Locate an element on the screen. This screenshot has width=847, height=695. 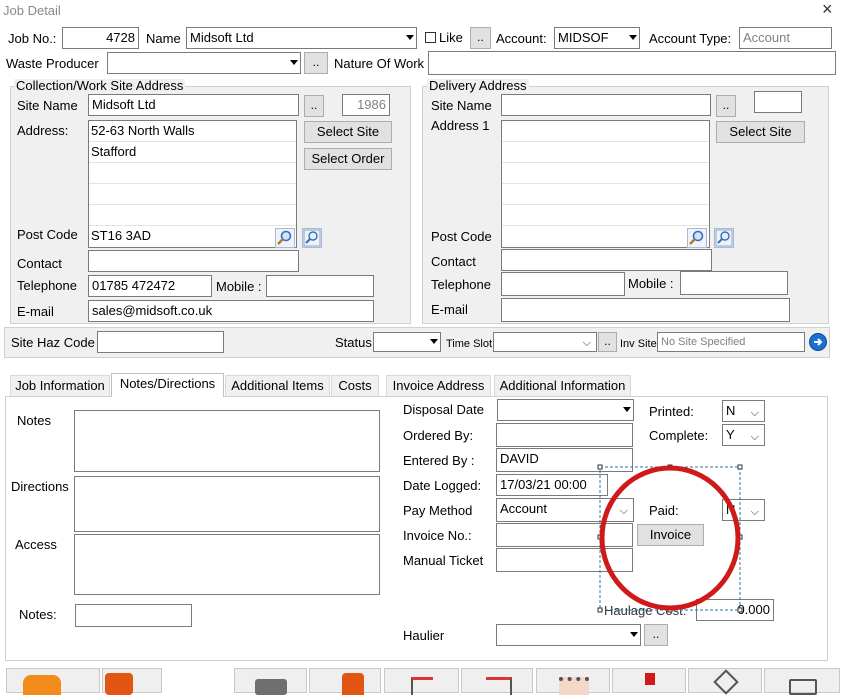
delivery-mobile-field is located at coordinates (734, 283).